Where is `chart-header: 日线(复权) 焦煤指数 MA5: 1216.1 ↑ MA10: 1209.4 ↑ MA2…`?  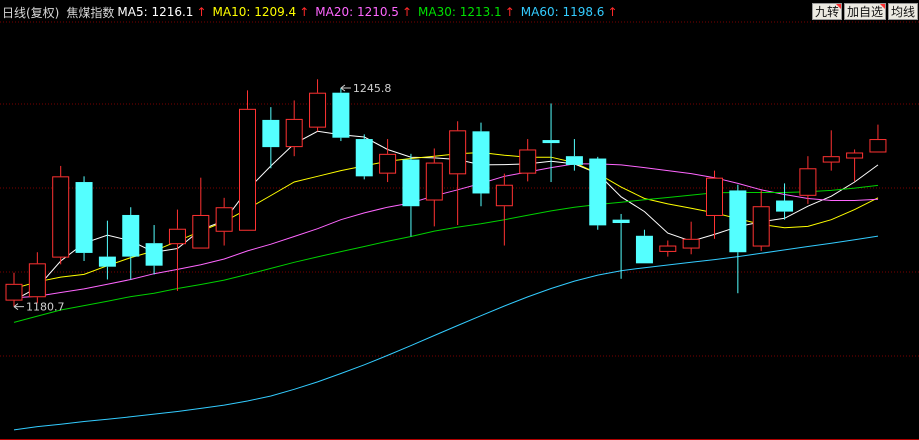
chart-header: 日线(复权) 焦煤指数 MA5: 1216.1 ↑ MA10: 1209.4 ↑ MA2… is located at coordinates (314, 12).